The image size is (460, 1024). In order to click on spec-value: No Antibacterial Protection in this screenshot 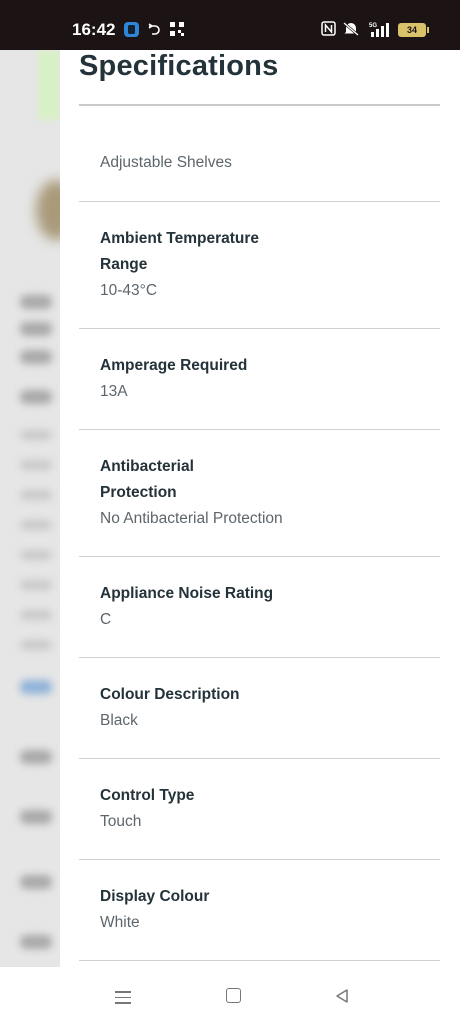, I will do `click(191, 518)`.